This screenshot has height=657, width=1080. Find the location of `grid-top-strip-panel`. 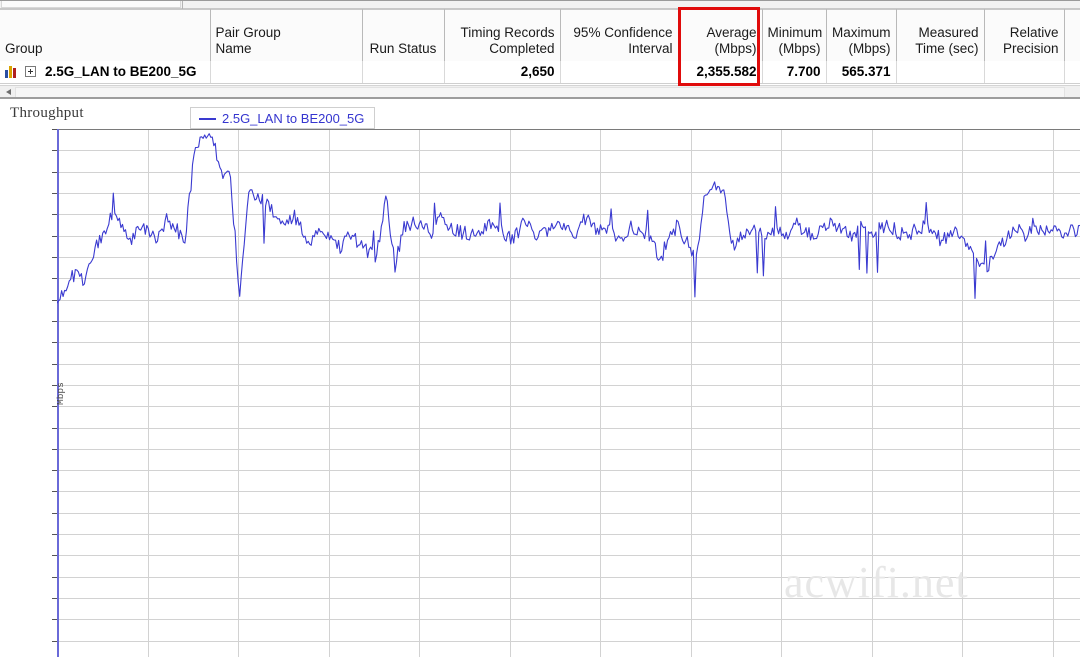

grid-top-strip-panel is located at coordinates (91, 4).